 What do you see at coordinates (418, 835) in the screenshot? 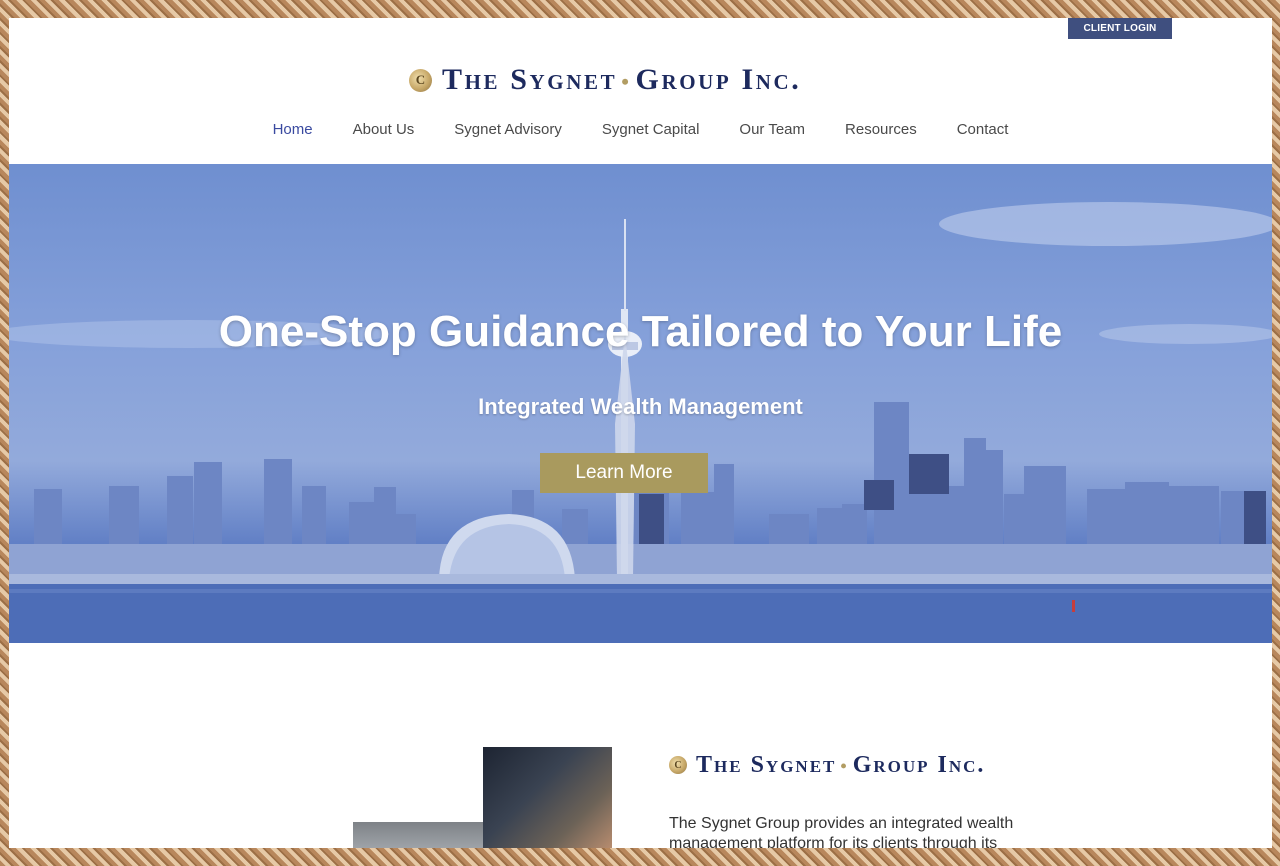
I see `secondary-photo` at bounding box center [418, 835].